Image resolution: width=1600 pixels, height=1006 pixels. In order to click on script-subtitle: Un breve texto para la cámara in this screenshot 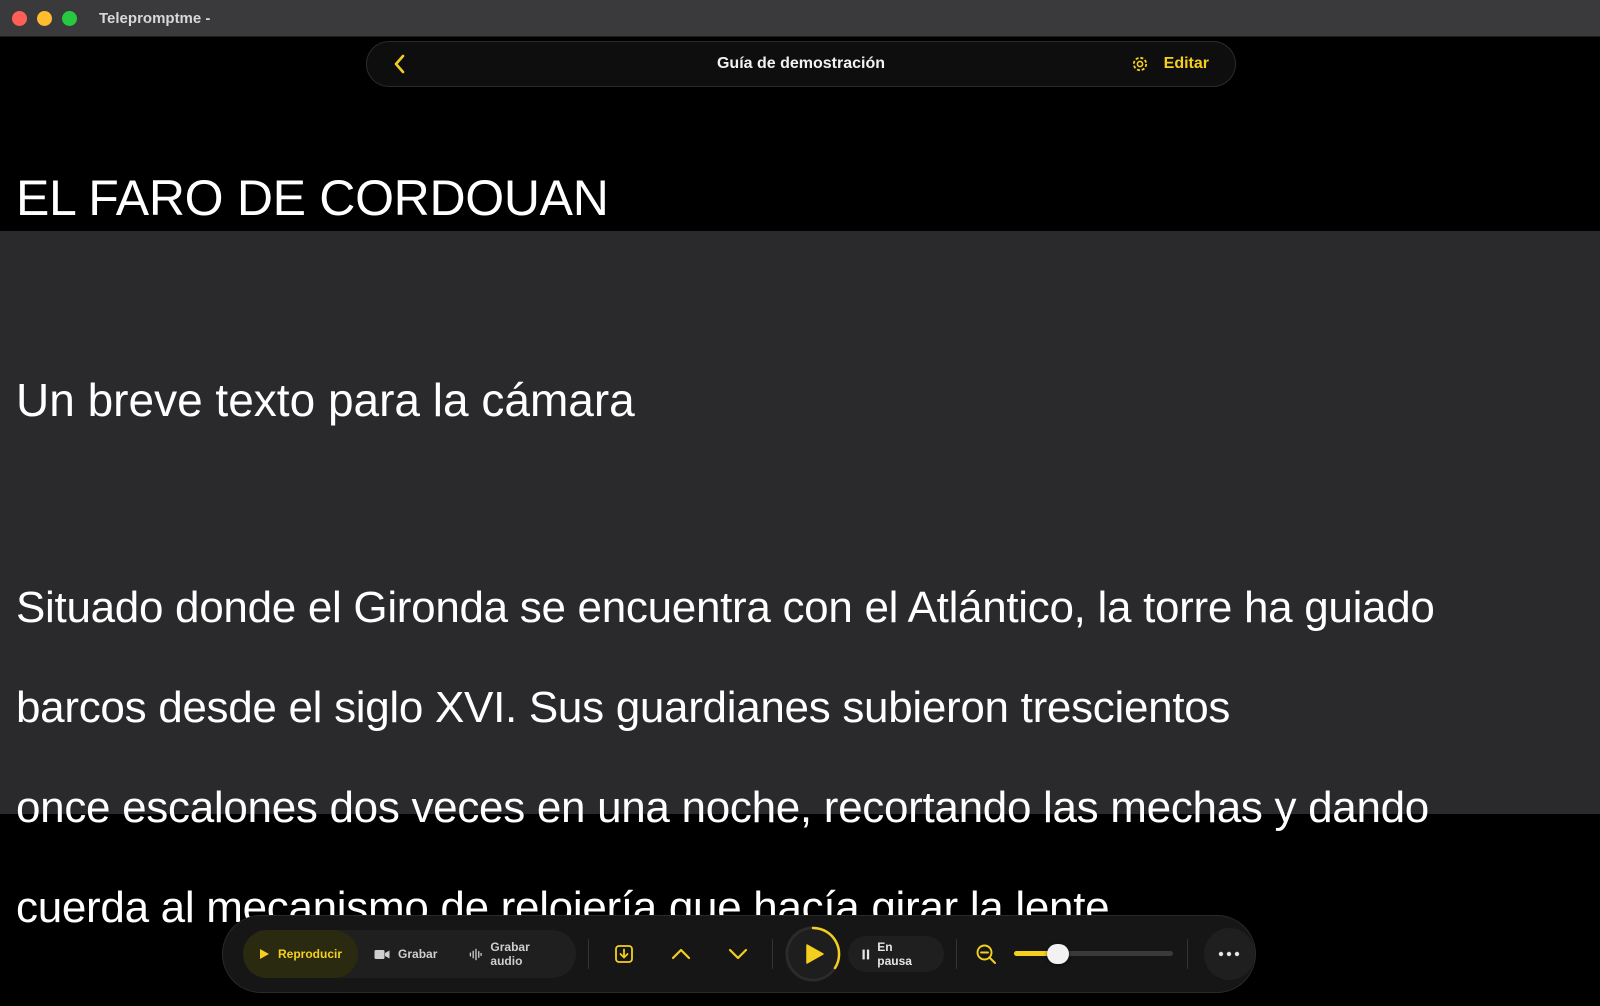, I will do `click(325, 400)`.